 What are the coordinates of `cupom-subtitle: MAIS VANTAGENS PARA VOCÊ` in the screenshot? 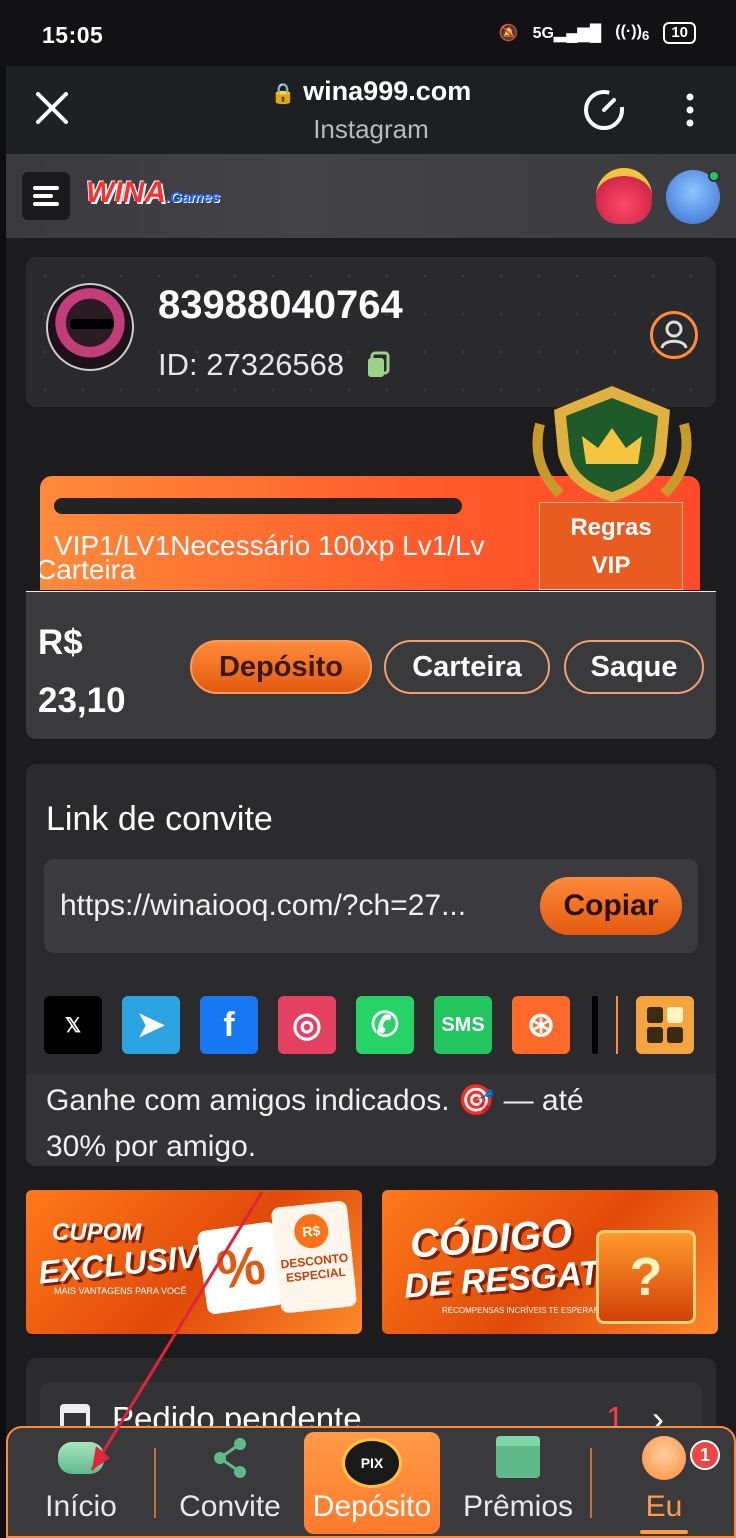 It's located at (120, 1291).